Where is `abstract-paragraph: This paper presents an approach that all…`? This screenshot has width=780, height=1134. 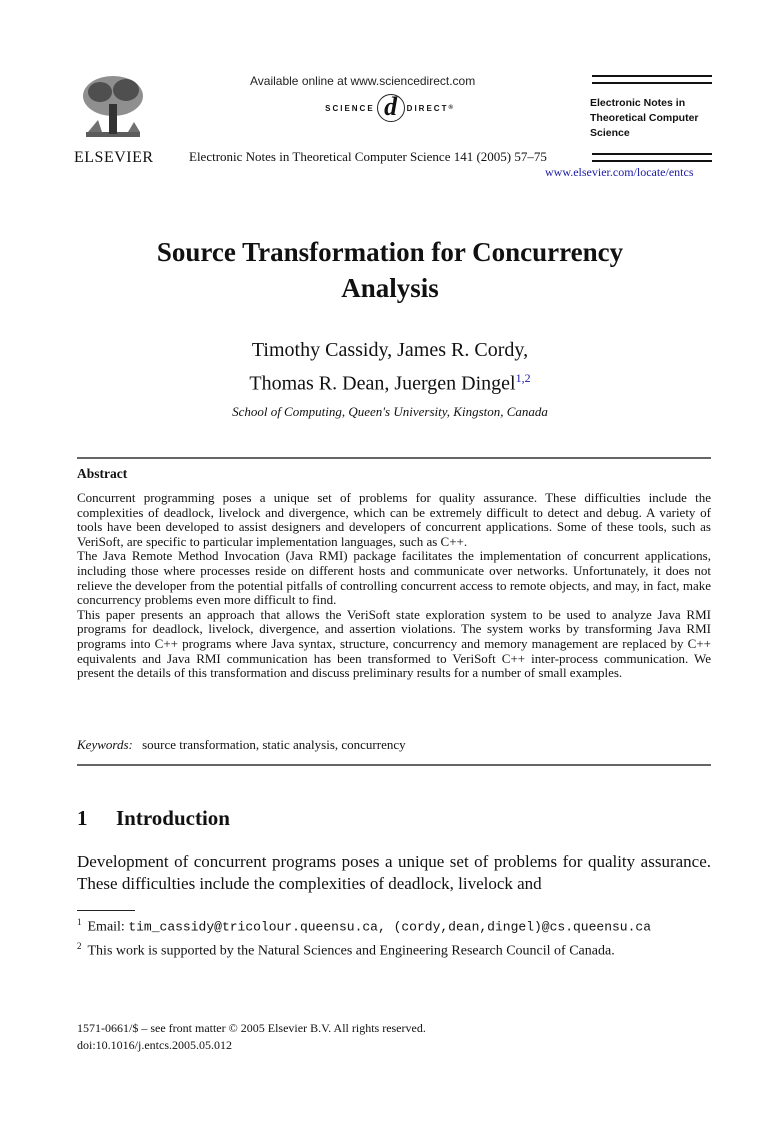 abstract-paragraph: This paper presents an approach that all… is located at coordinates (394, 643).